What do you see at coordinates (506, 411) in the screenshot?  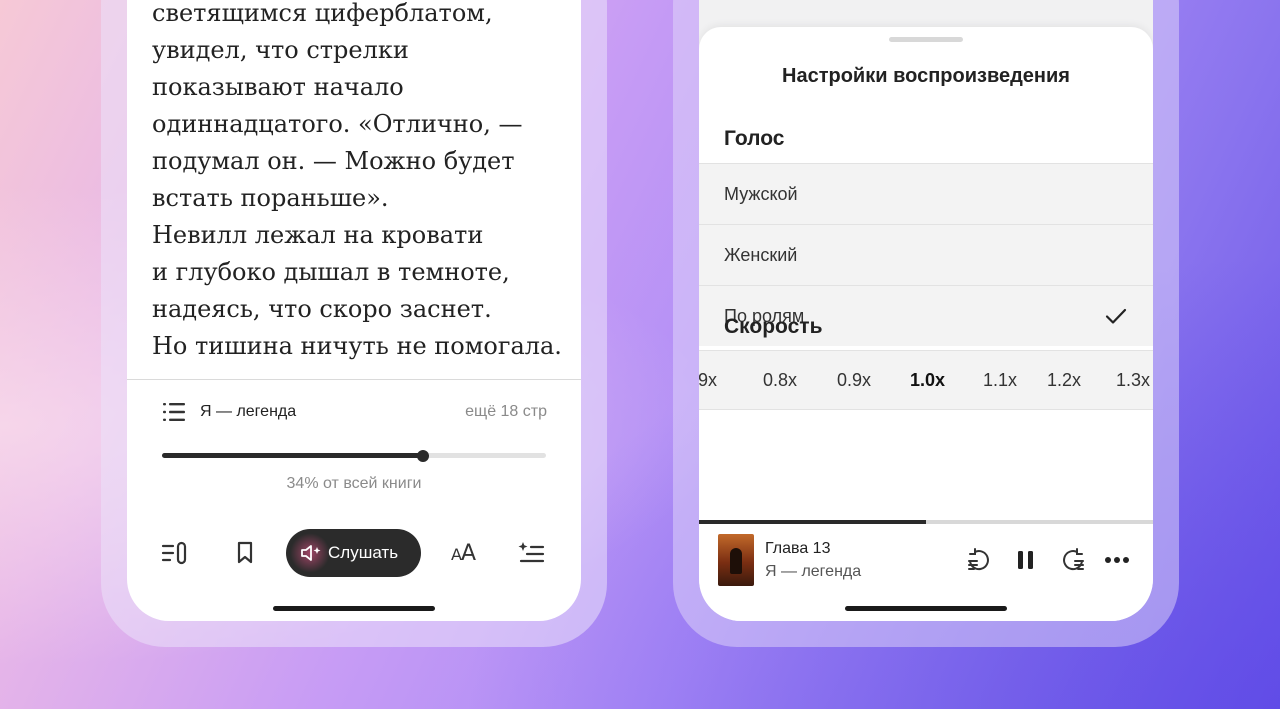 I see `pages-left: ещё 18 стр` at bounding box center [506, 411].